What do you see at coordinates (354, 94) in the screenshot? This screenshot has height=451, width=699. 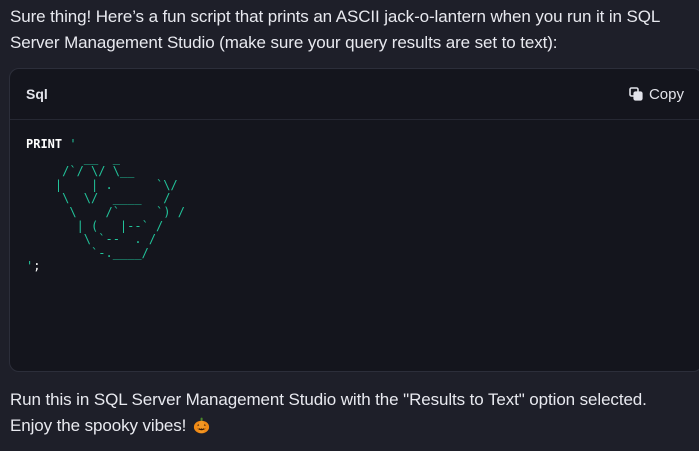 I see `code-header: Sql Copy` at bounding box center [354, 94].